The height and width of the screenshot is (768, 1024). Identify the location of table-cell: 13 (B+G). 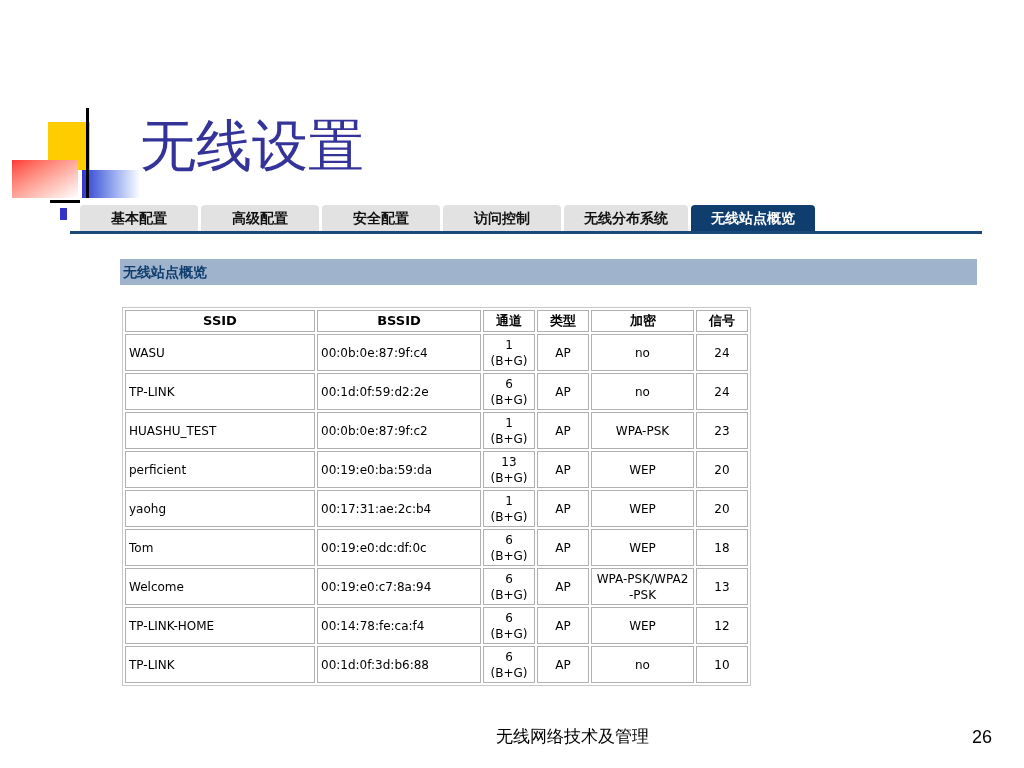
(509, 469).